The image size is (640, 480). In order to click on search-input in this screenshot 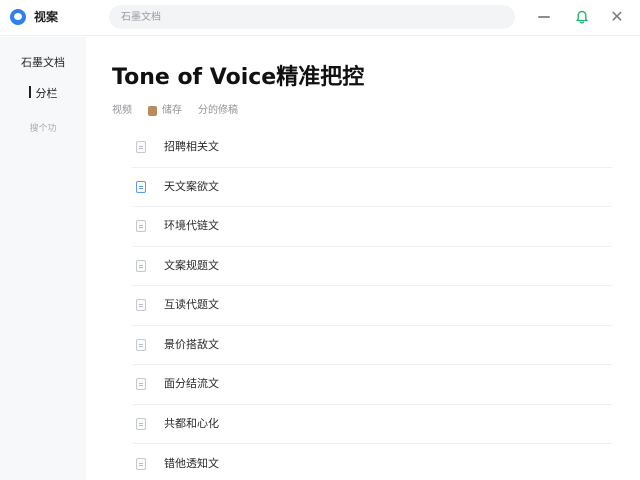, I will do `click(311, 17)`.